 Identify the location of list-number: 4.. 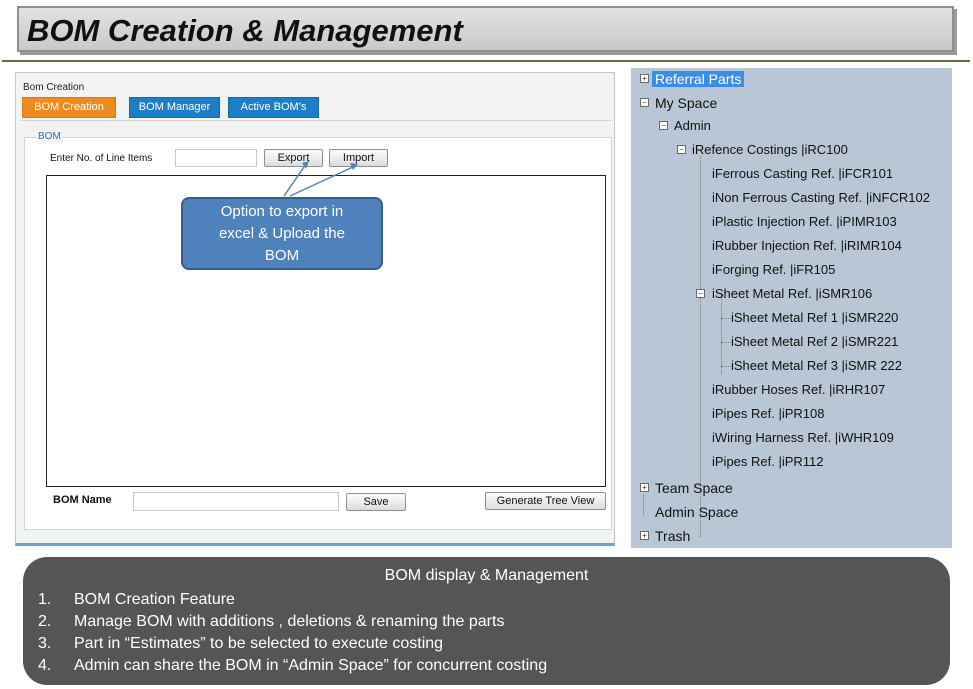
(45, 665).